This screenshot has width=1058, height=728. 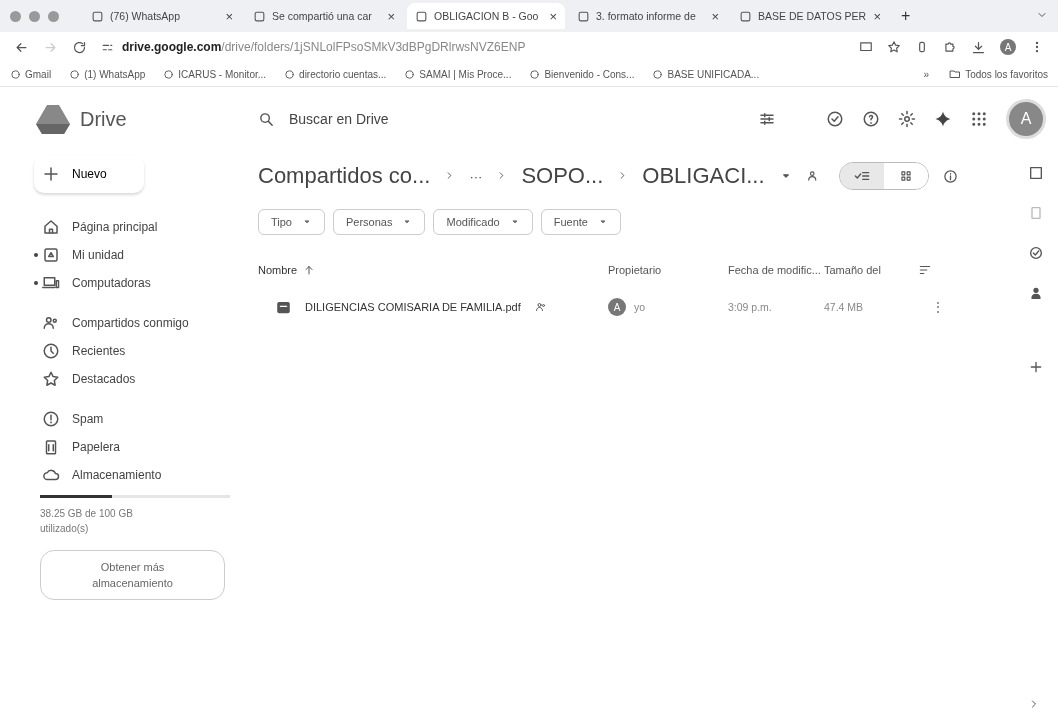 What do you see at coordinates (955, 74) in the screenshot?
I see `folder-icon` at bounding box center [955, 74].